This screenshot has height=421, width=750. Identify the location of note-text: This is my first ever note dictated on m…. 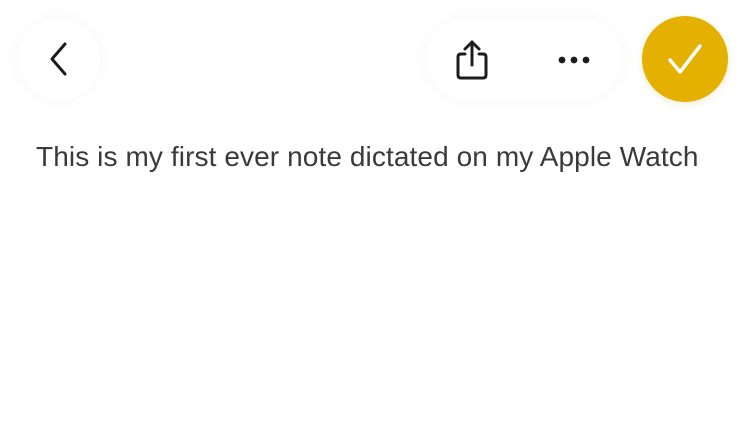
(376, 156).